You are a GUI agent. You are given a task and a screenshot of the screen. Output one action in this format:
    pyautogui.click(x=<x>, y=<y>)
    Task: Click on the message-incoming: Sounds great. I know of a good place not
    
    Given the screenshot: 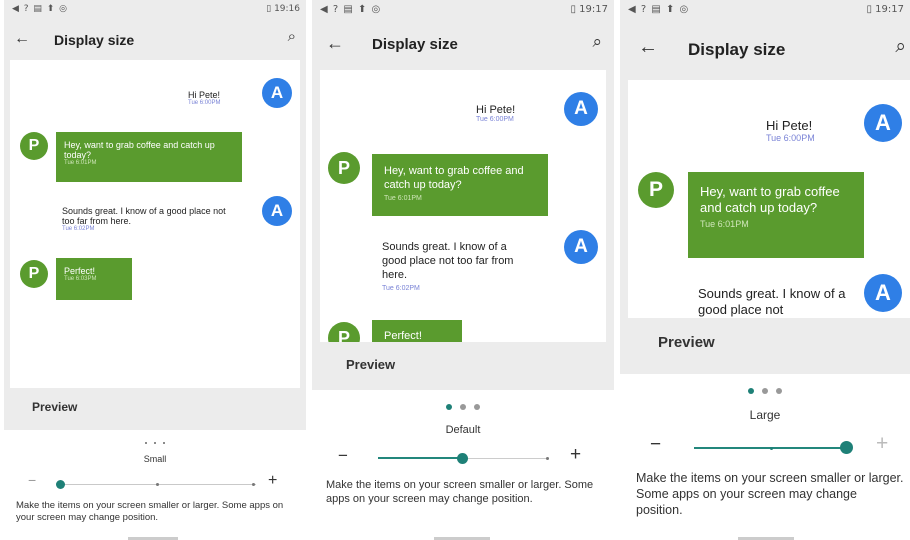 What is the action you would take?
    pyautogui.click(x=775, y=302)
    